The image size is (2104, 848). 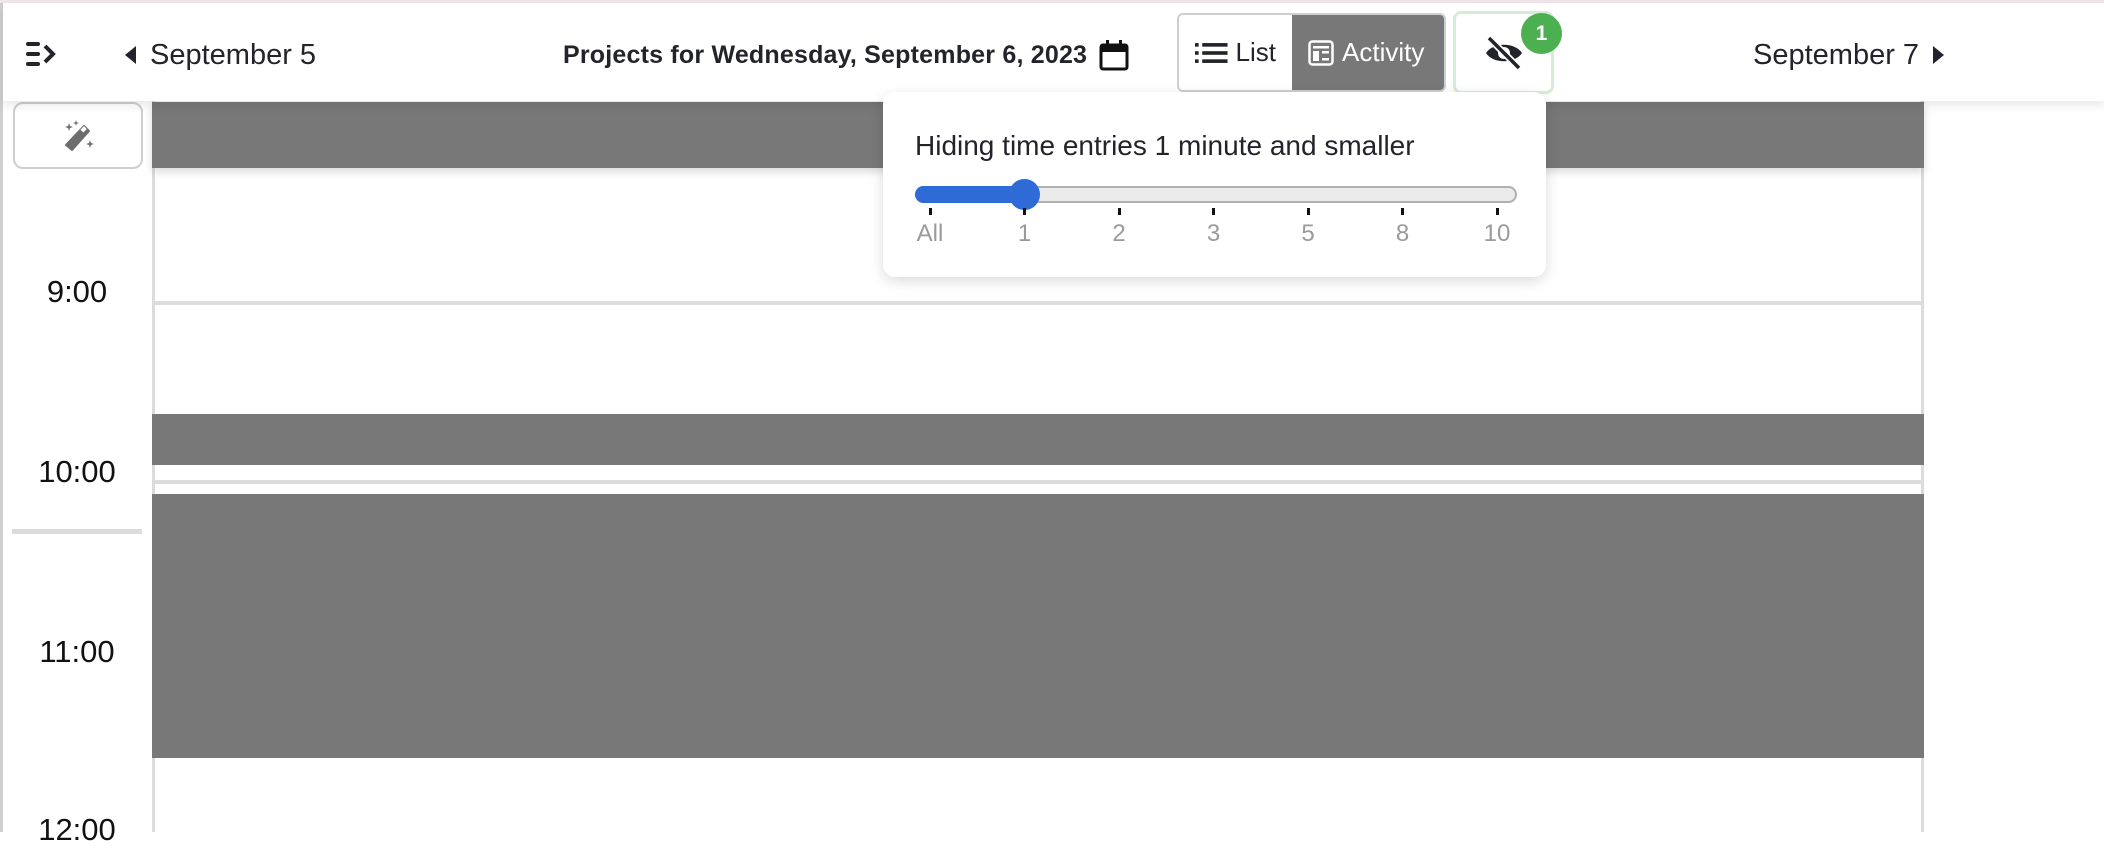 I want to click on magic-wand-icon, so click(x=79, y=135).